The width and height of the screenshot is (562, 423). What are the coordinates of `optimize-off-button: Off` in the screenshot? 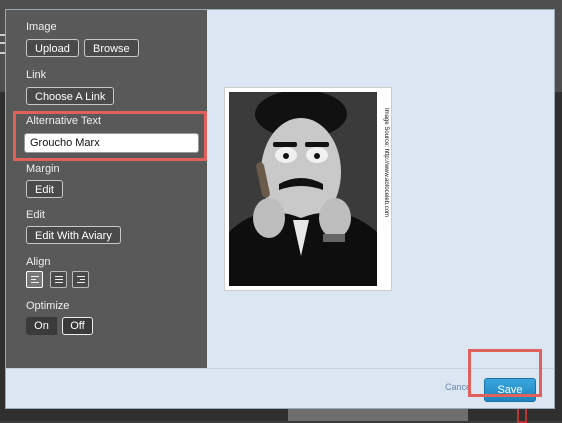 It's located at (77, 326).